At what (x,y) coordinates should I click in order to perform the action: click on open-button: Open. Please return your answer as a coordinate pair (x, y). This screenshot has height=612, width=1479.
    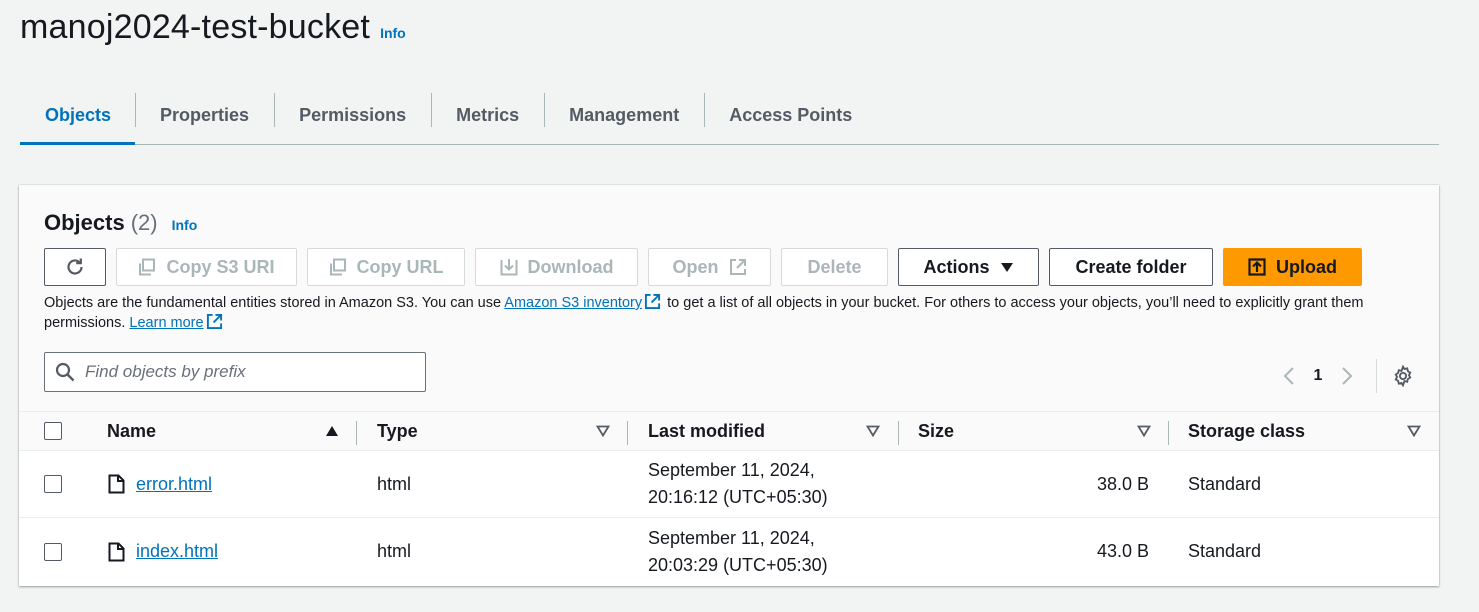
    Looking at the image, I should click on (709, 267).